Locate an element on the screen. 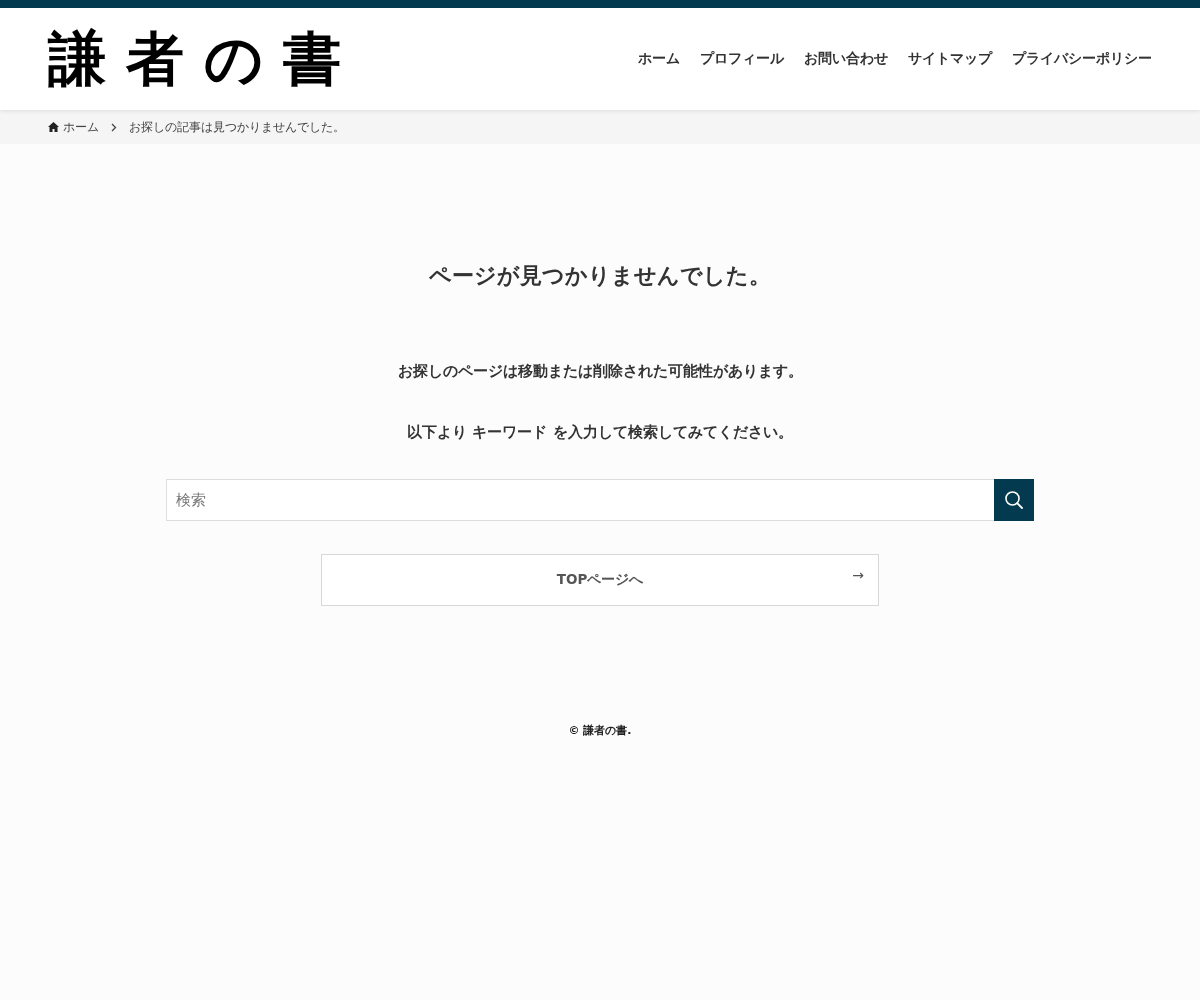 This screenshot has height=1000, width=1200. nav-link: プライバシーポリシー is located at coordinates (1082, 59).